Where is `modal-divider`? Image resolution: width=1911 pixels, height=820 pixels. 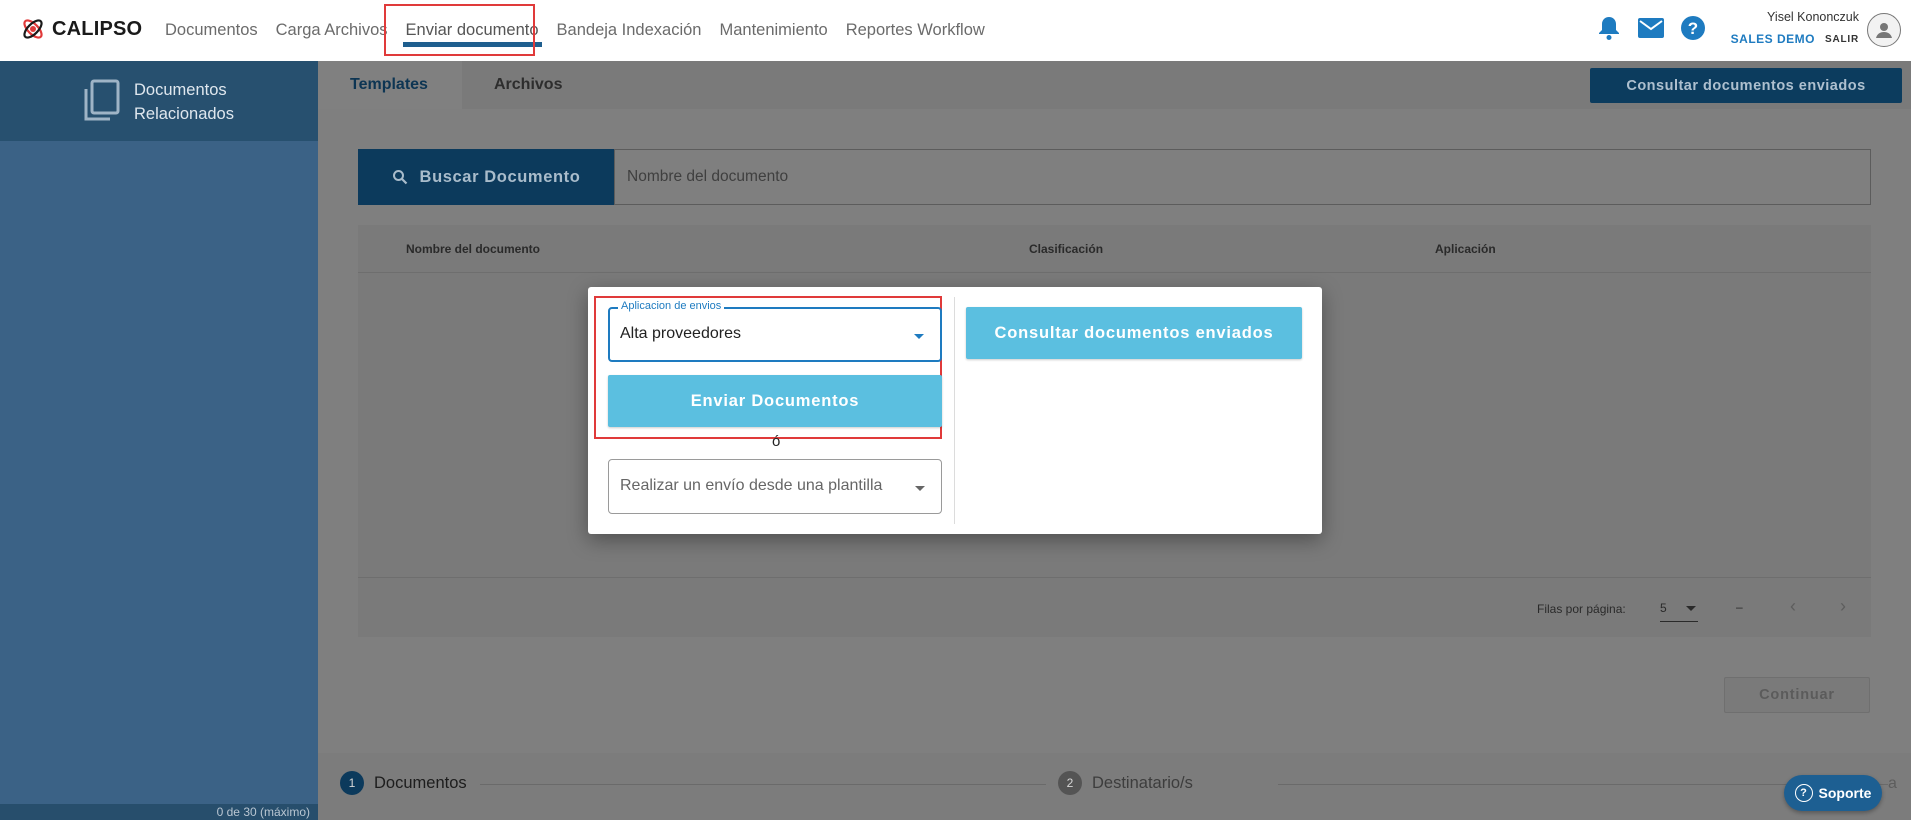
modal-divider is located at coordinates (954, 410).